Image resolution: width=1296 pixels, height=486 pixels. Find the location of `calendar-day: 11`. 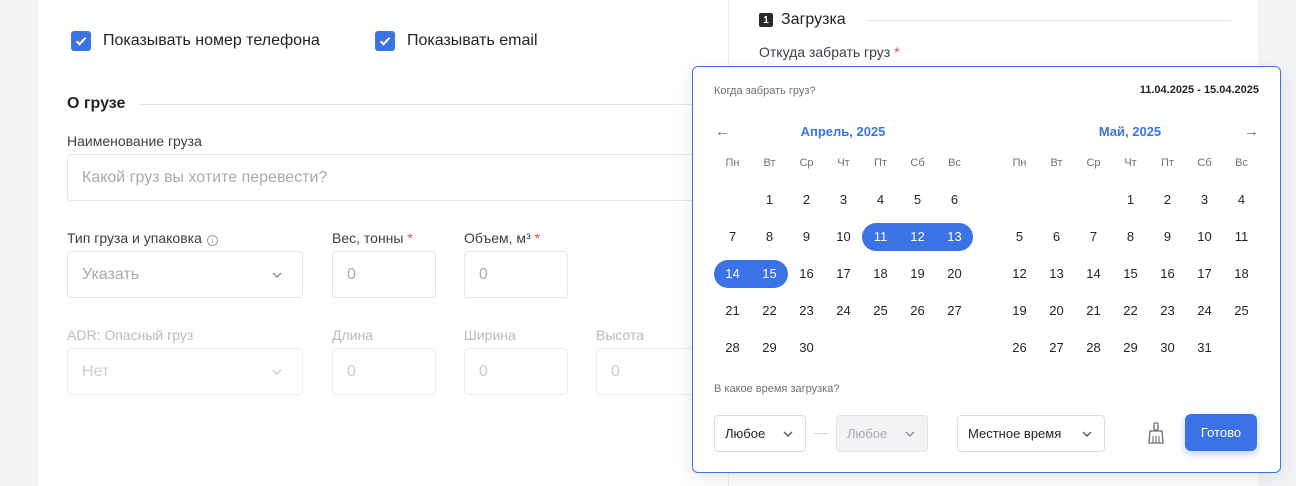

calendar-day: 11 is located at coordinates (1241, 237).